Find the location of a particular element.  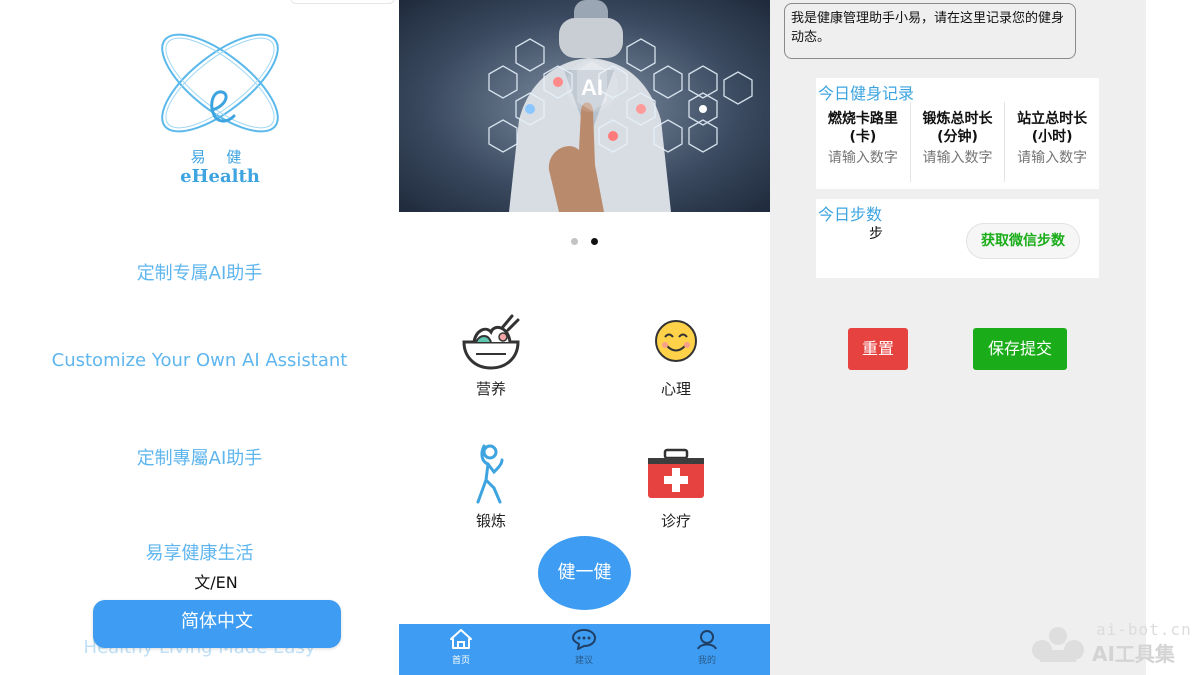

category-psychology: 心理 is located at coordinates (676, 354).